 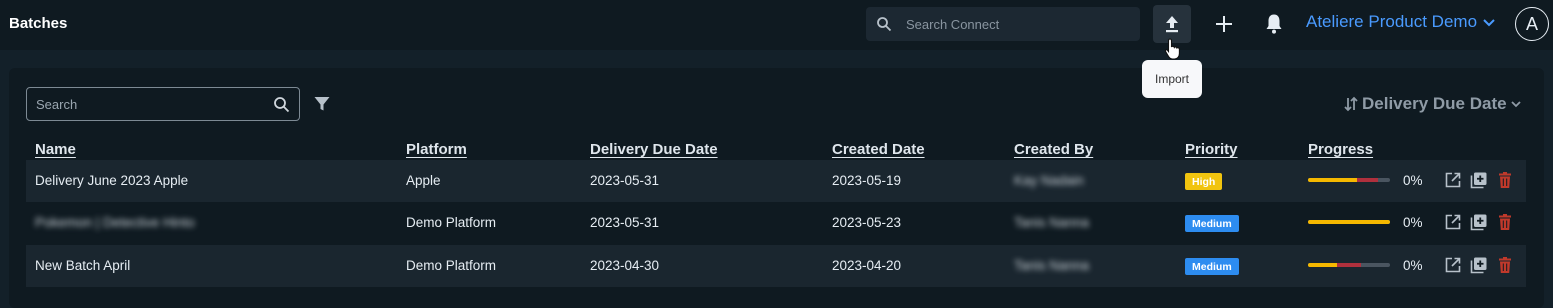 What do you see at coordinates (867, 222) in the screenshot?
I see `cell-created: 2023-05-23` at bounding box center [867, 222].